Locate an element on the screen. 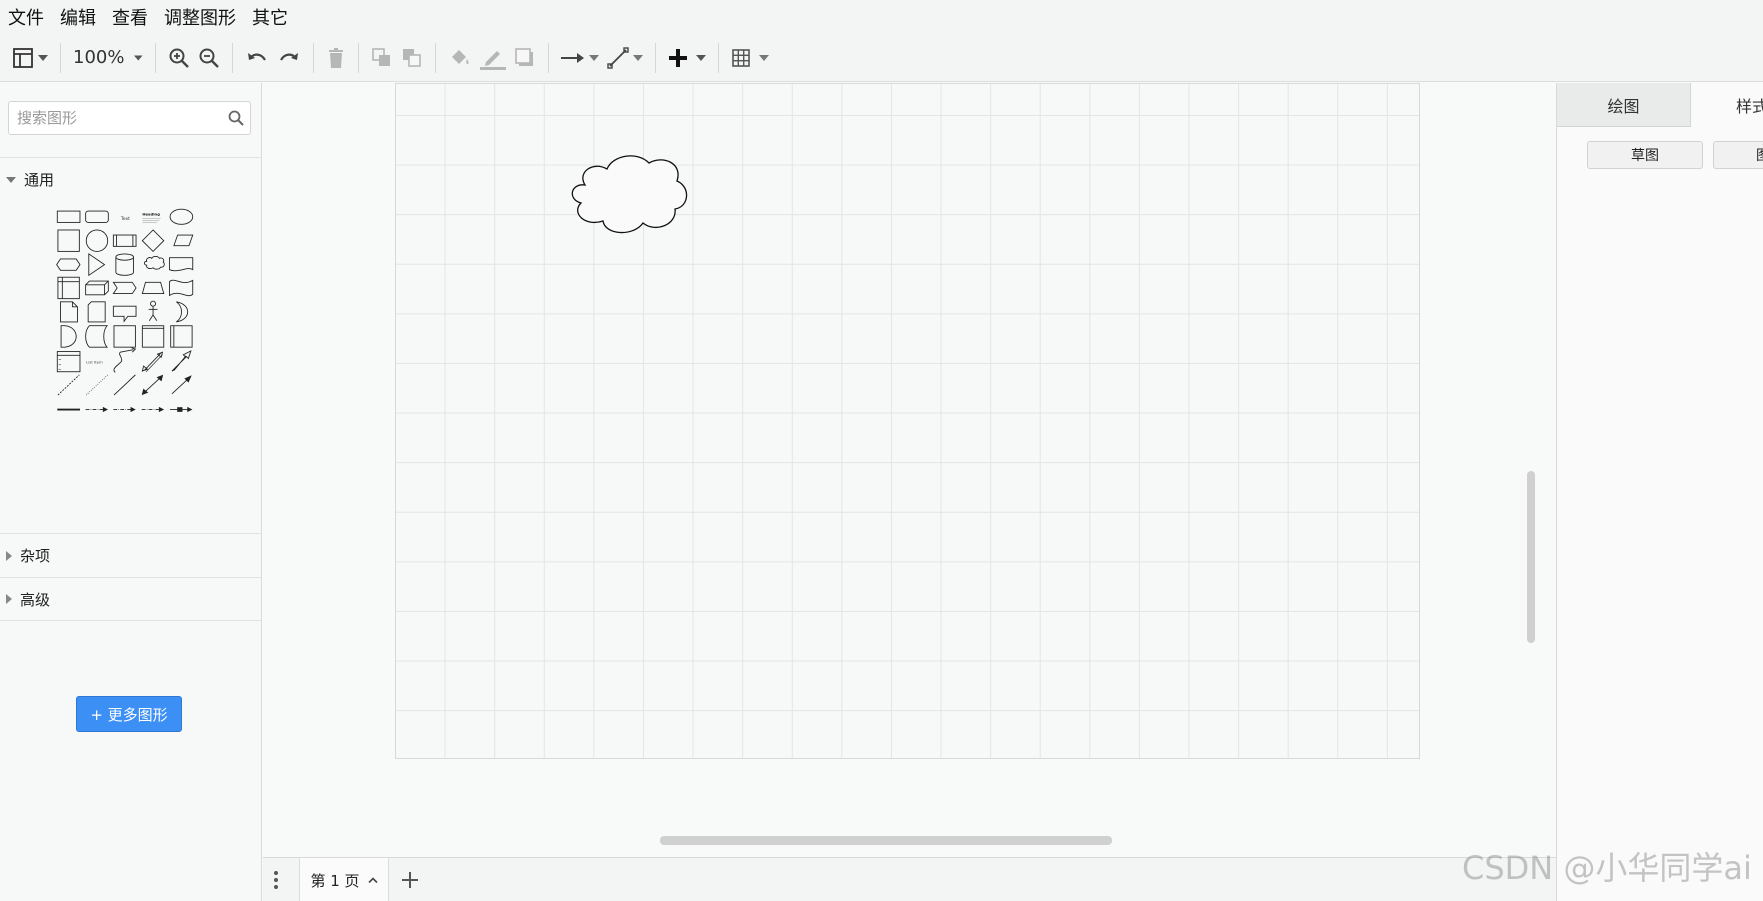 The width and height of the screenshot is (1763, 901). step-shape is located at coordinates (124, 288).